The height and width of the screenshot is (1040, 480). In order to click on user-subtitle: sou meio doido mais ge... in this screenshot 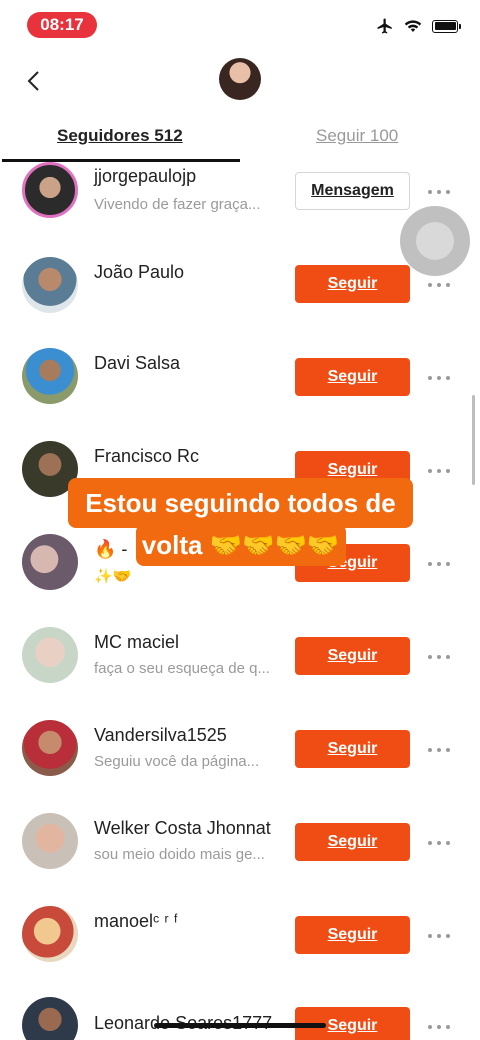, I will do `click(179, 854)`.